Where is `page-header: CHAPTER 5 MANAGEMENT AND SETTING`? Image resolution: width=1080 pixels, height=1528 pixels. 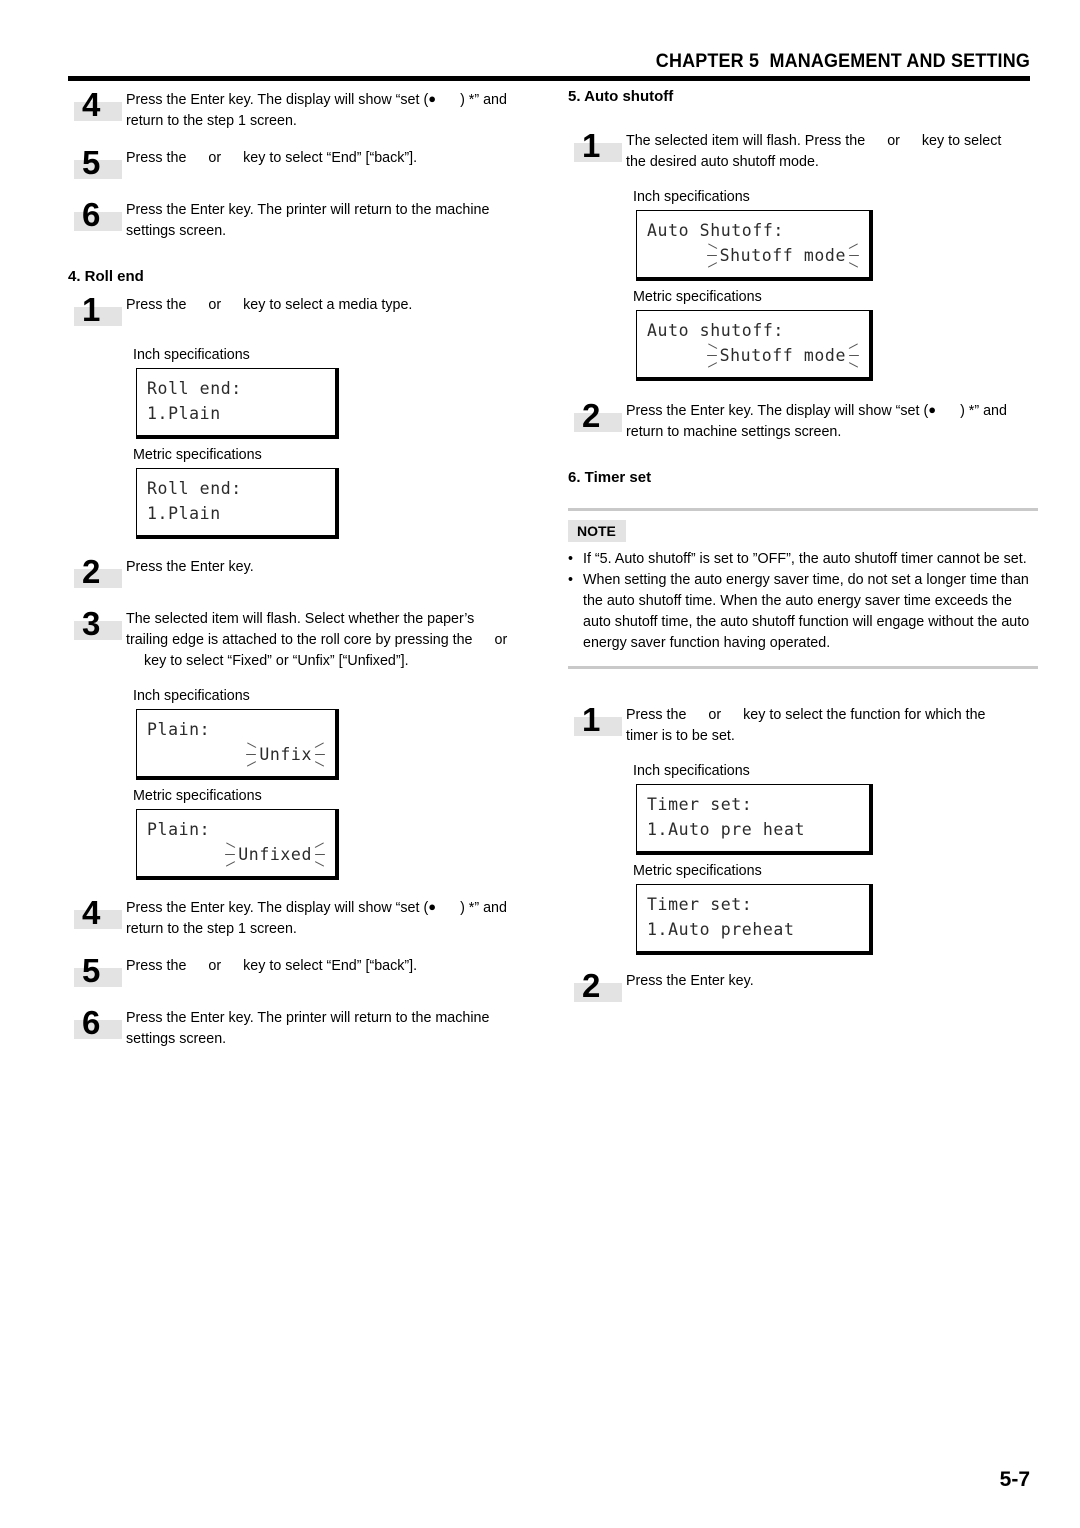
page-header: CHAPTER 5 MANAGEMENT AND SETTING is located at coordinates (549, 65).